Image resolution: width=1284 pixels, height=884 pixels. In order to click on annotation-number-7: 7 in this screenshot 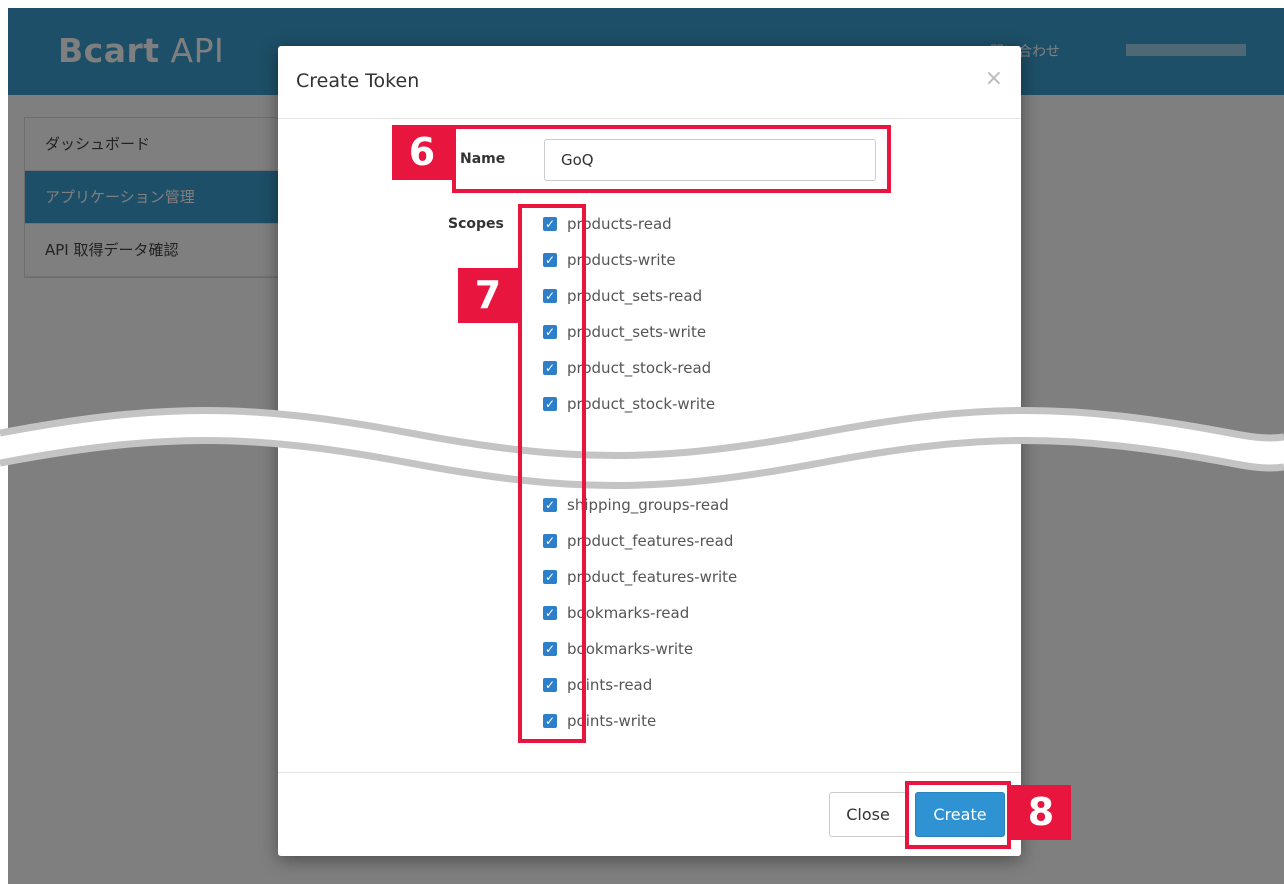, I will do `click(488, 295)`.